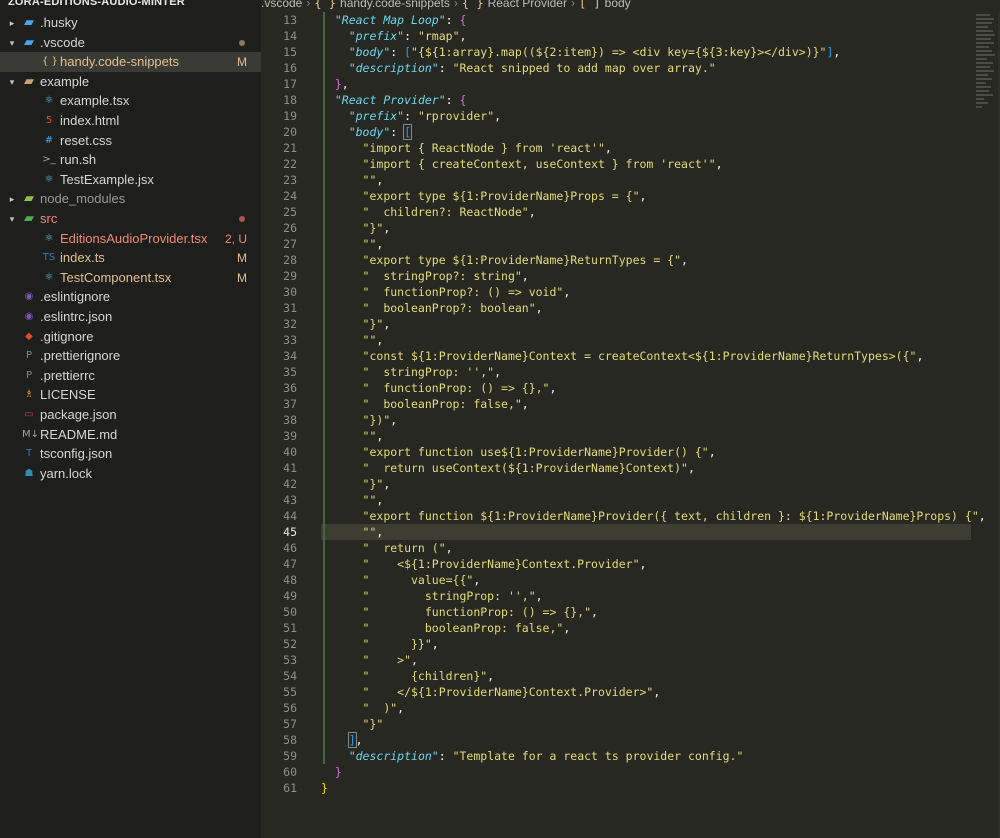 The image size is (1000, 838). Describe the element at coordinates (630, 404) in the screenshot. I see `code-line: 37 " booleanProp: false,",` at that location.